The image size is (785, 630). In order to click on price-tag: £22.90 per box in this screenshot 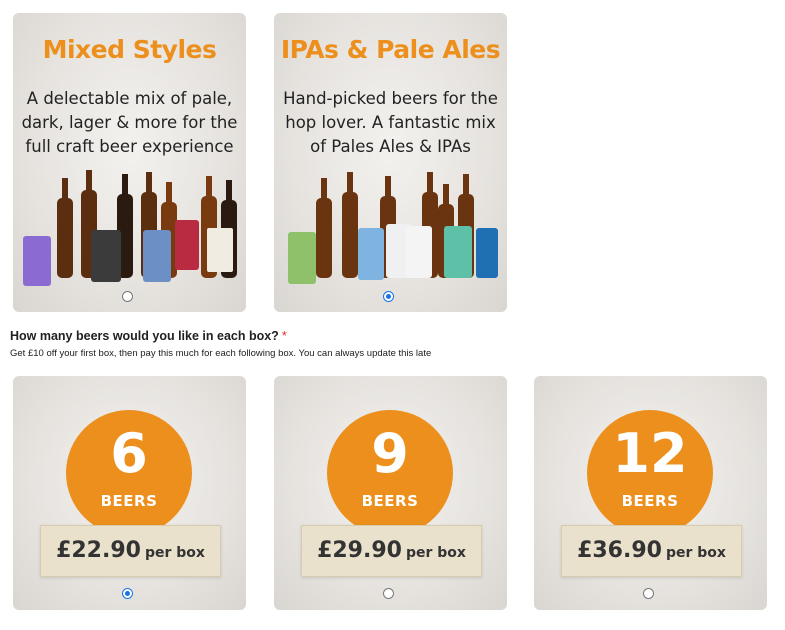, I will do `click(130, 551)`.